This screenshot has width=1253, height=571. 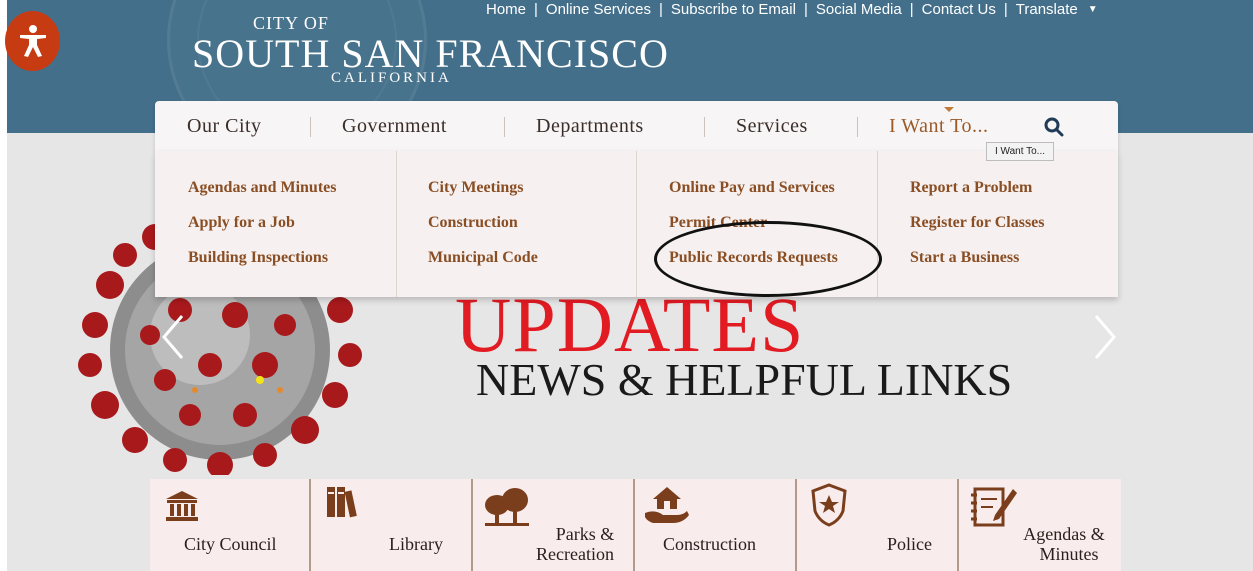 What do you see at coordinates (224, 126) in the screenshot?
I see `nav-item-our-city: Our City` at bounding box center [224, 126].